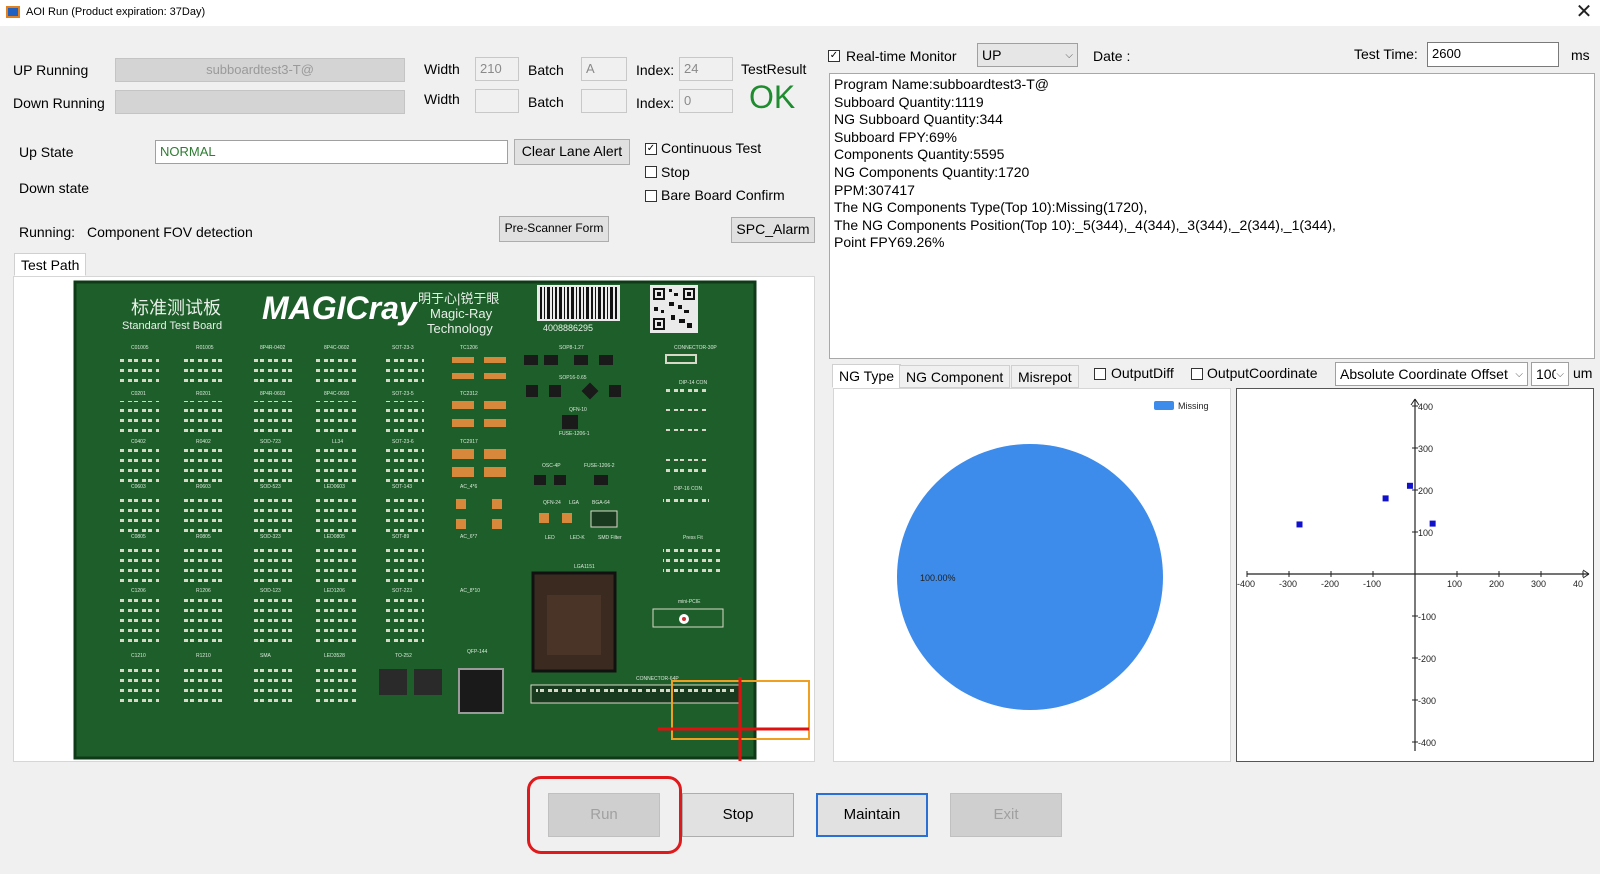  I want to click on tab-test-path: Test Path, so click(50, 264).